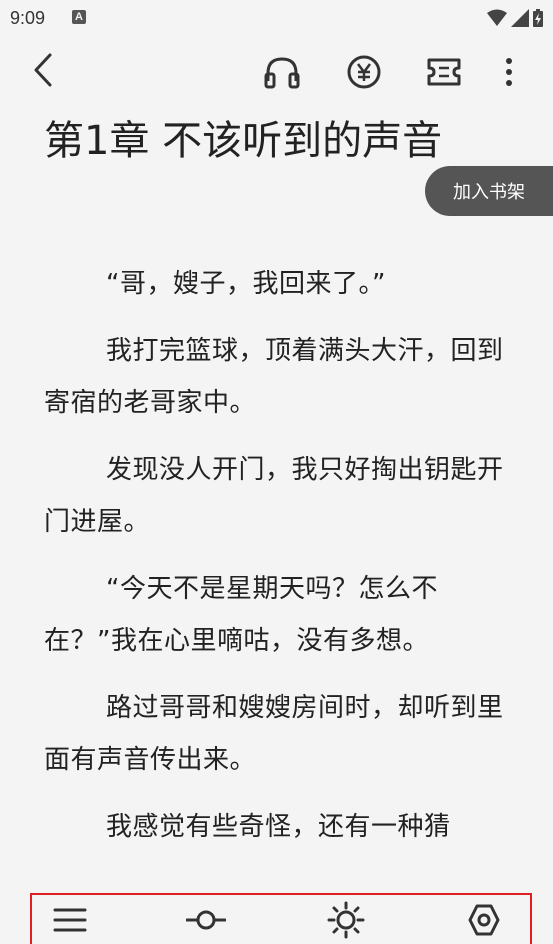  I want to click on back-button, so click(43, 70).